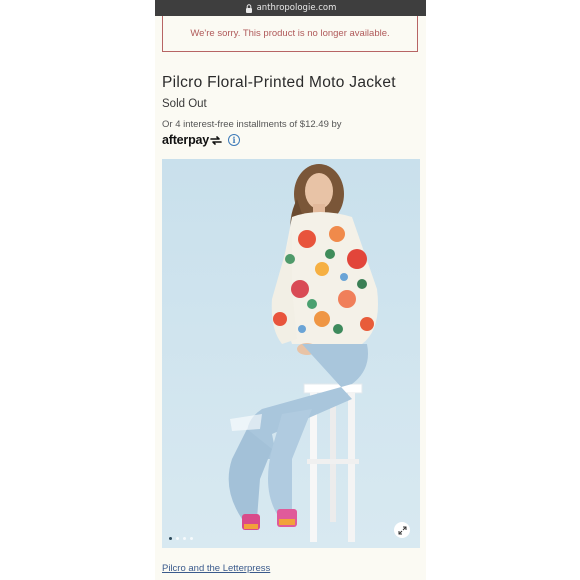 The image size is (580, 580). What do you see at coordinates (234, 140) in the screenshot?
I see `info-icon: i` at bounding box center [234, 140].